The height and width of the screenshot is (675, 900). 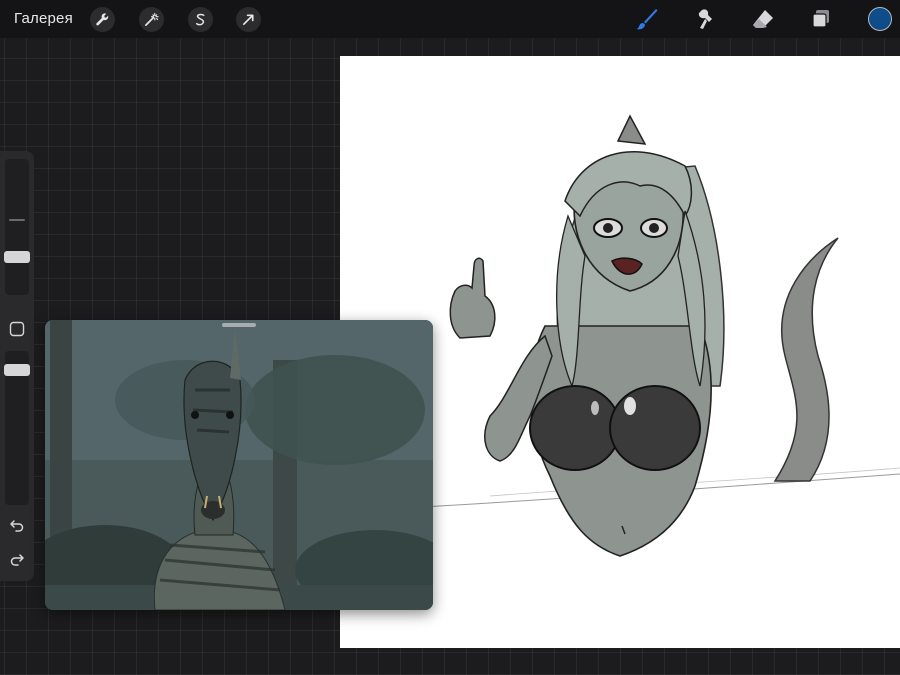 I want to click on layers-button, so click(x=821, y=19).